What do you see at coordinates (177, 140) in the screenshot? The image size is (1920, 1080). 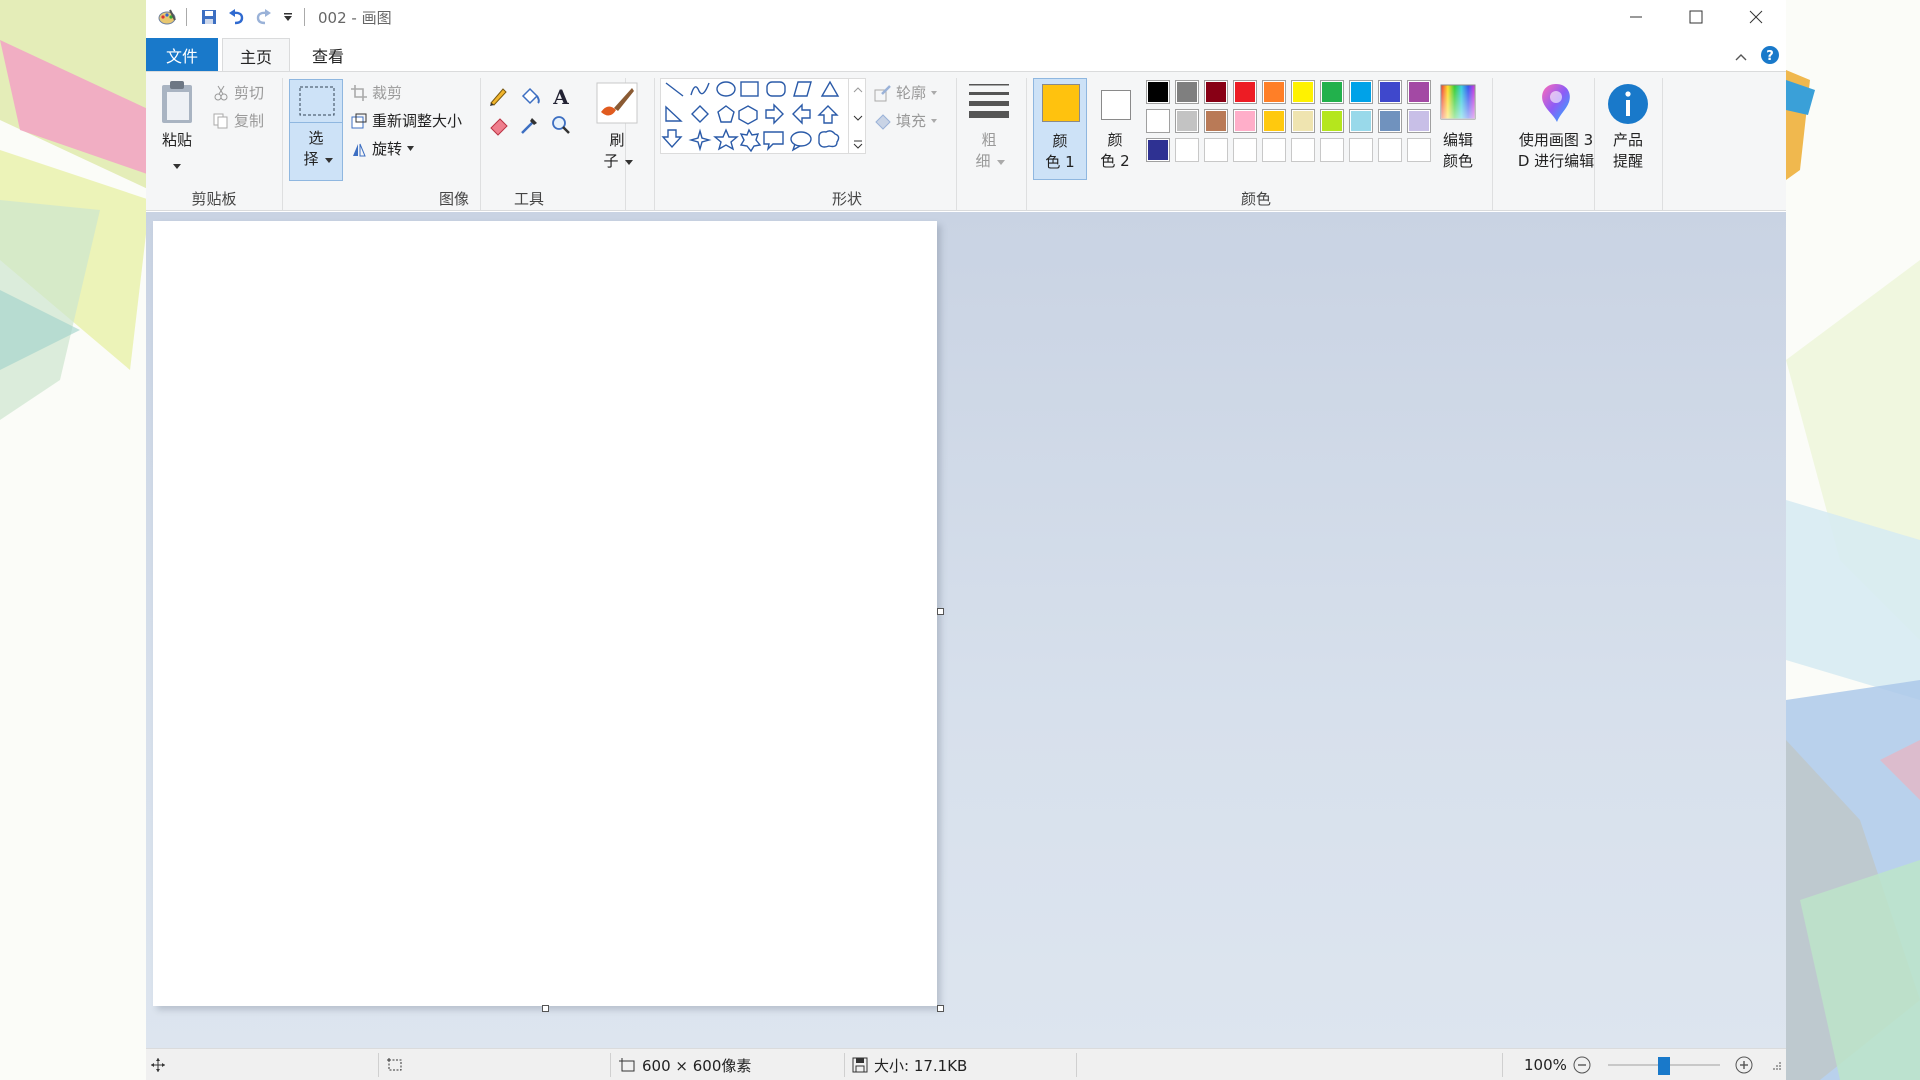 I see `paste-button-label: 粘贴` at bounding box center [177, 140].